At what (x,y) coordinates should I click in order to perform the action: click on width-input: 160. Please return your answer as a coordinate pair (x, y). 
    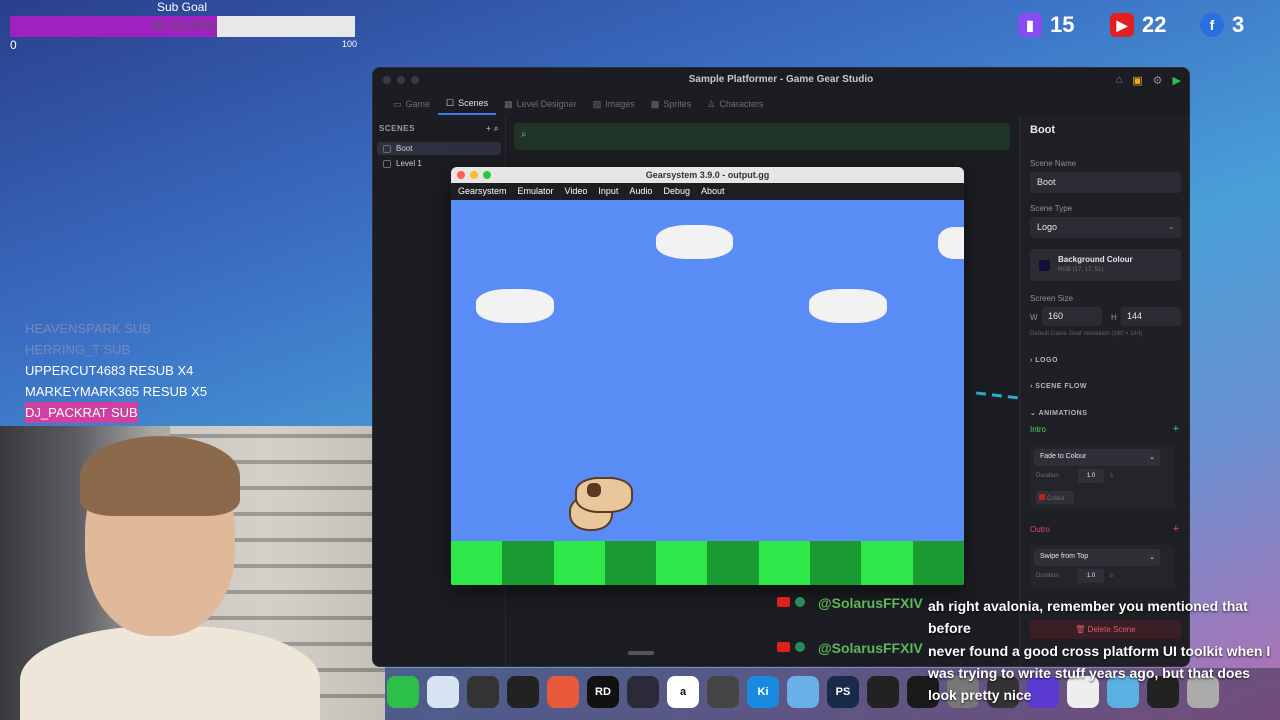
    Looking at the image, I should click on (1072, 316).